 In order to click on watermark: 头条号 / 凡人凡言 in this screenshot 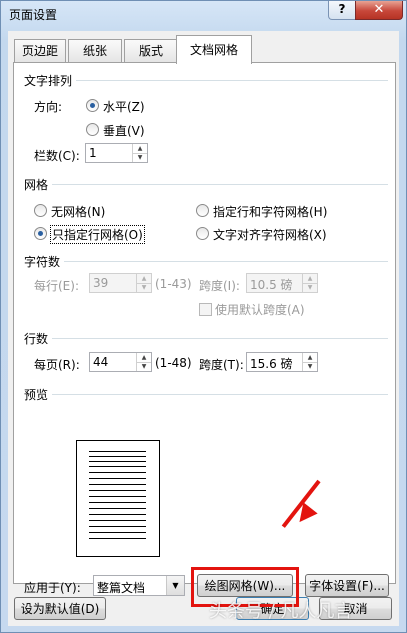, I will do `click(281, 611)`.